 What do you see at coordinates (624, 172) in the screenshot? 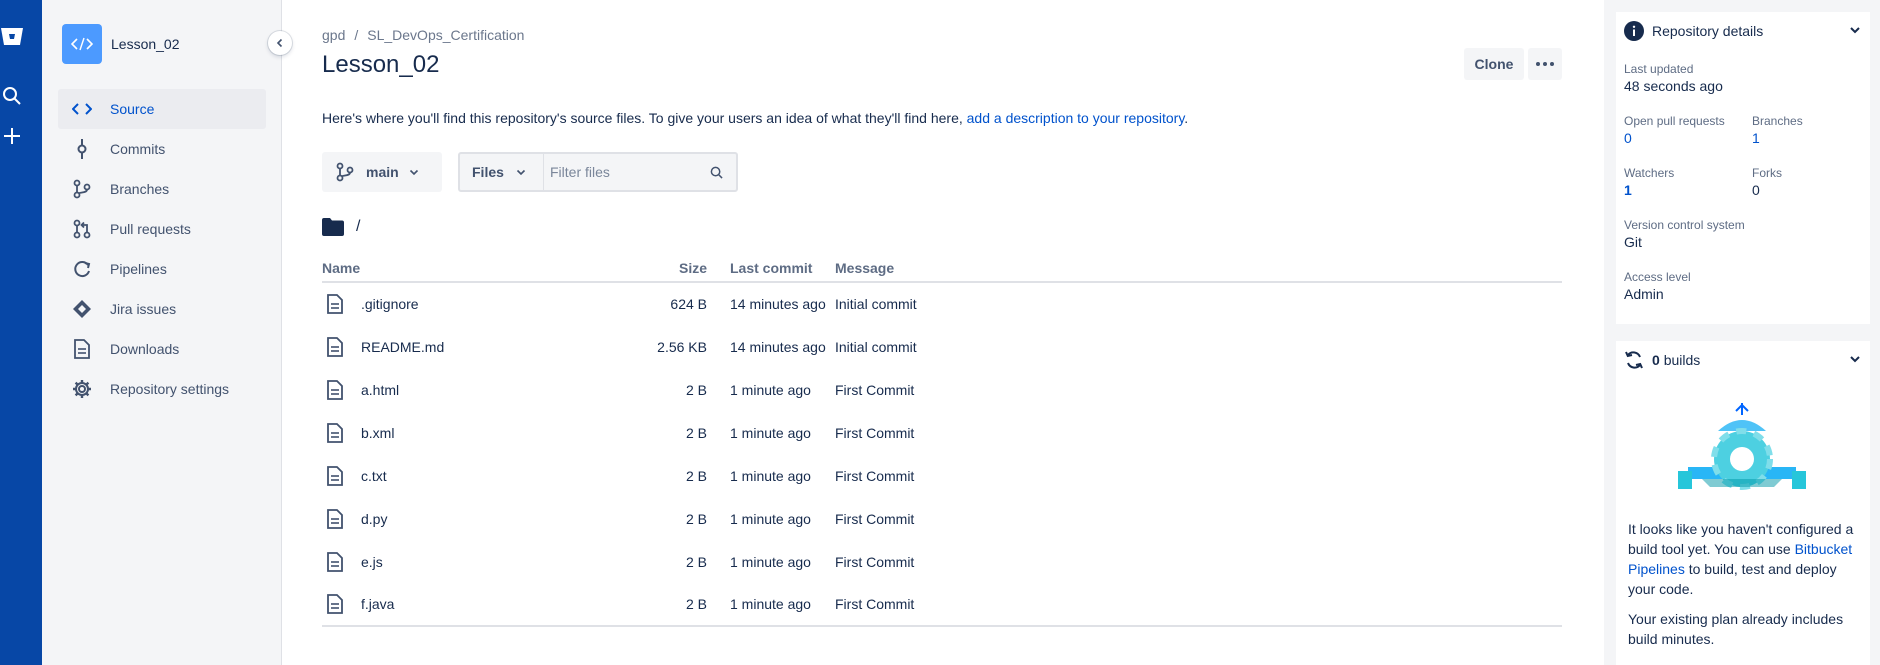
I see `filter-files-input` at bounding box center [624, 172].